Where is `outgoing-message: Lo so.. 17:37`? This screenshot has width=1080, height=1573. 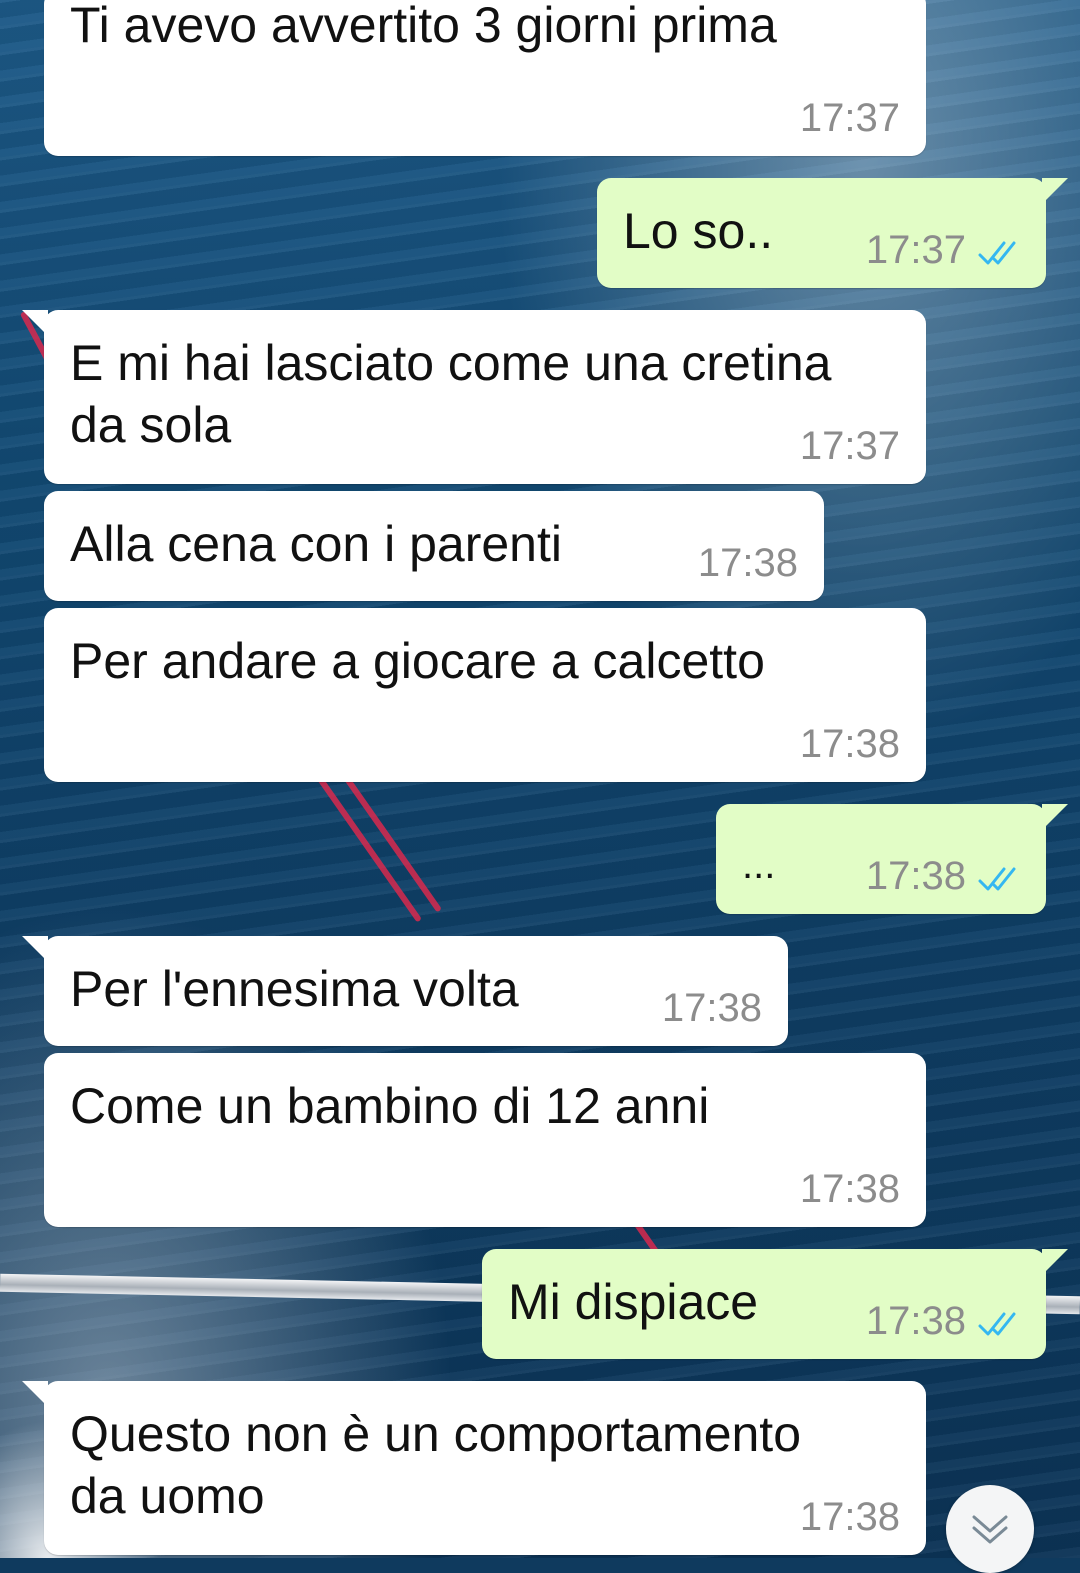 outgoing-message: Lo so.. 17:37 is located at coordinates (832, 233).